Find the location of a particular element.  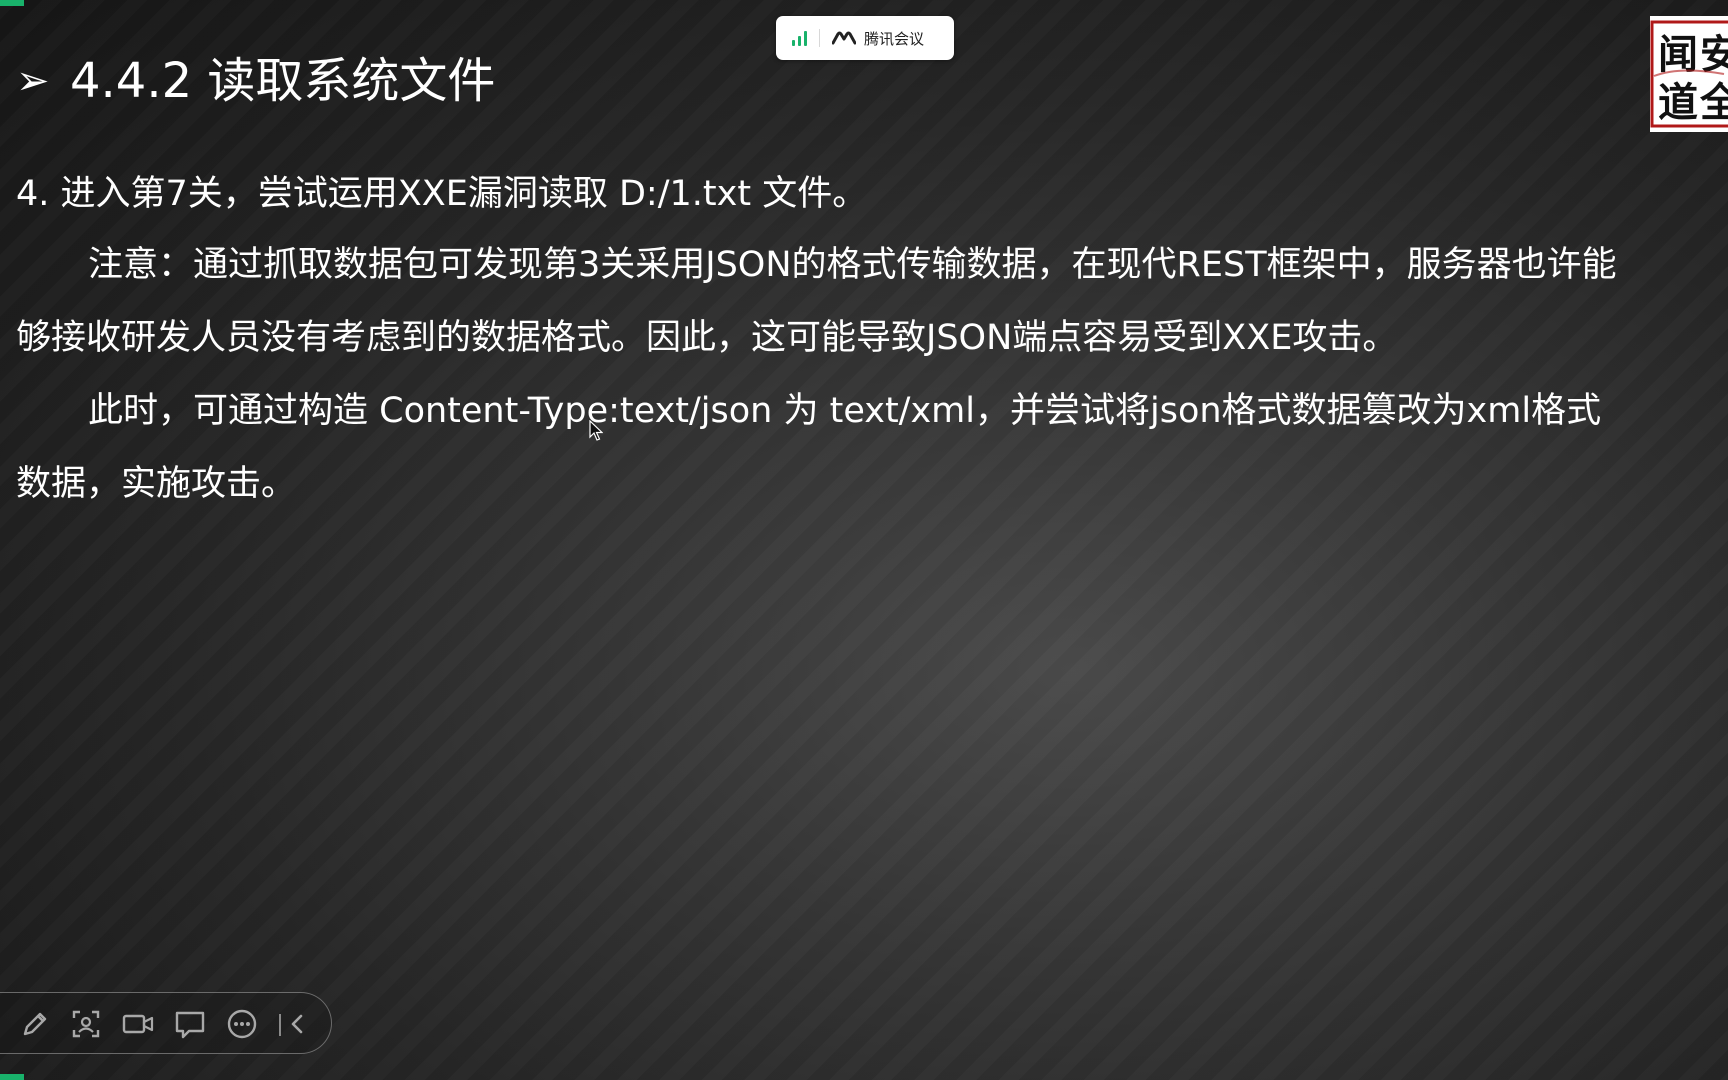

presentation-toolbar is located at coordinates (166, 1023).